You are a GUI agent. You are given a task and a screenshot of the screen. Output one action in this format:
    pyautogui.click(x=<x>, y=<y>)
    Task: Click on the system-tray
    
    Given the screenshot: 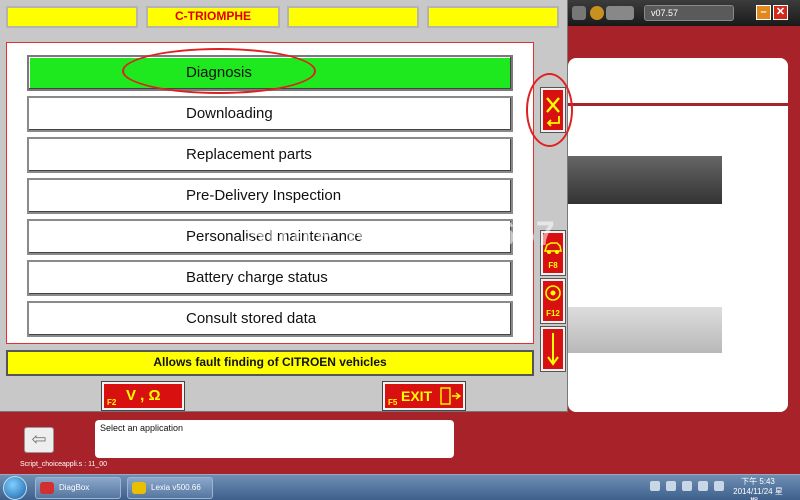 What is the action you would take?
    pyautogui.click(x=690, y=488)
    